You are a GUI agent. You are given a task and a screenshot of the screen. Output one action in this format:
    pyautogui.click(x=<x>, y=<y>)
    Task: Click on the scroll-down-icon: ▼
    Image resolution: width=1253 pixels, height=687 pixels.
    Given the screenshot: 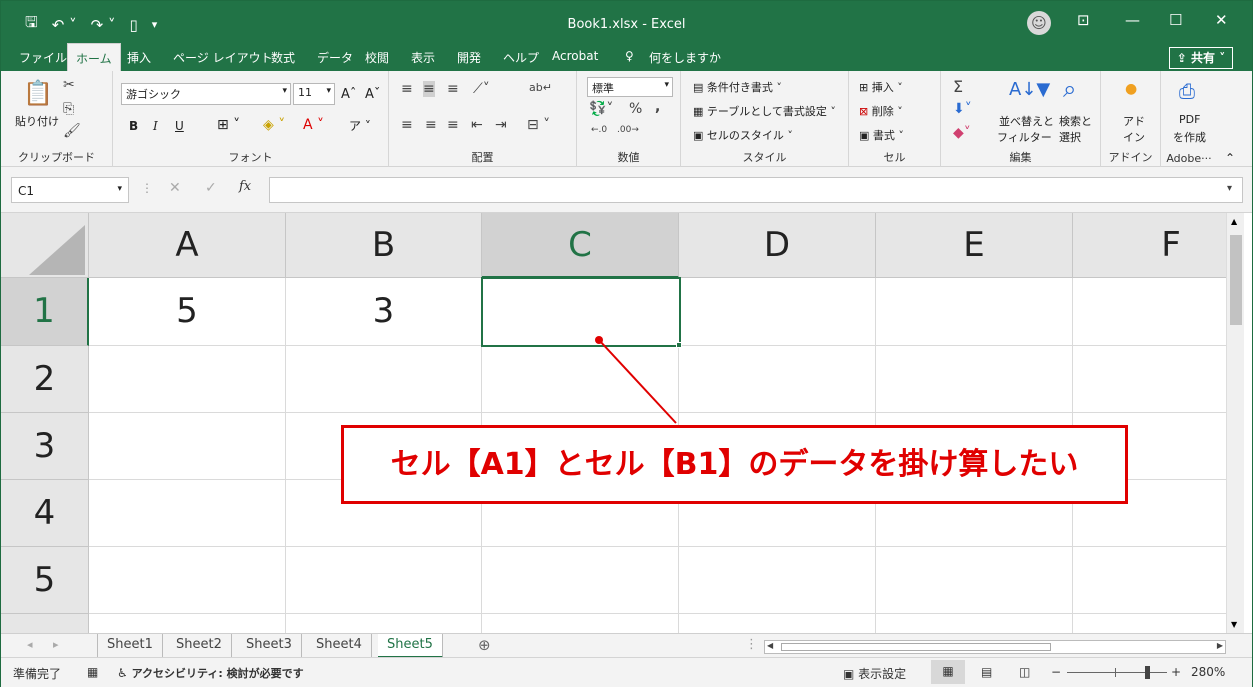 What is the action you would take?
    pyautogui.click(x=1234, y=624)
    